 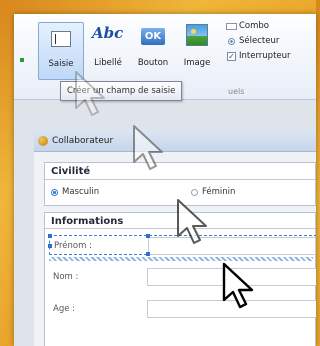 What do you see at coordinates (197, 63) in the screenshot?
I see `image-tool-label: Image` at bounding box center [197, 63].